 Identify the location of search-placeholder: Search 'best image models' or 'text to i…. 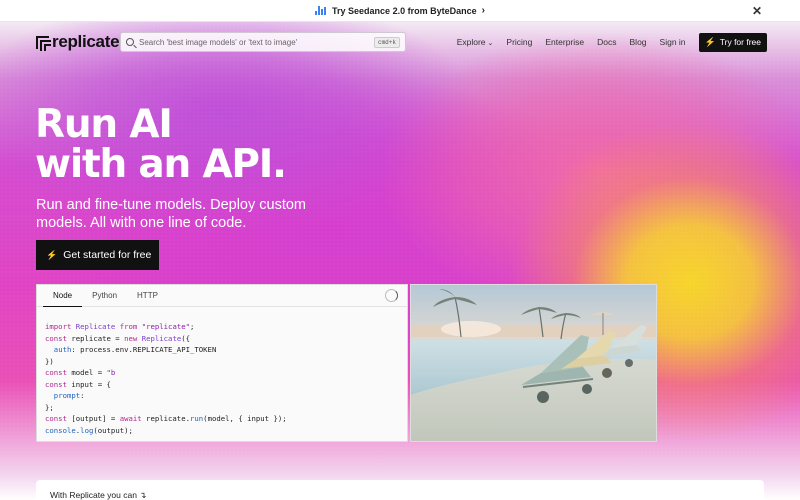
(218, 42).